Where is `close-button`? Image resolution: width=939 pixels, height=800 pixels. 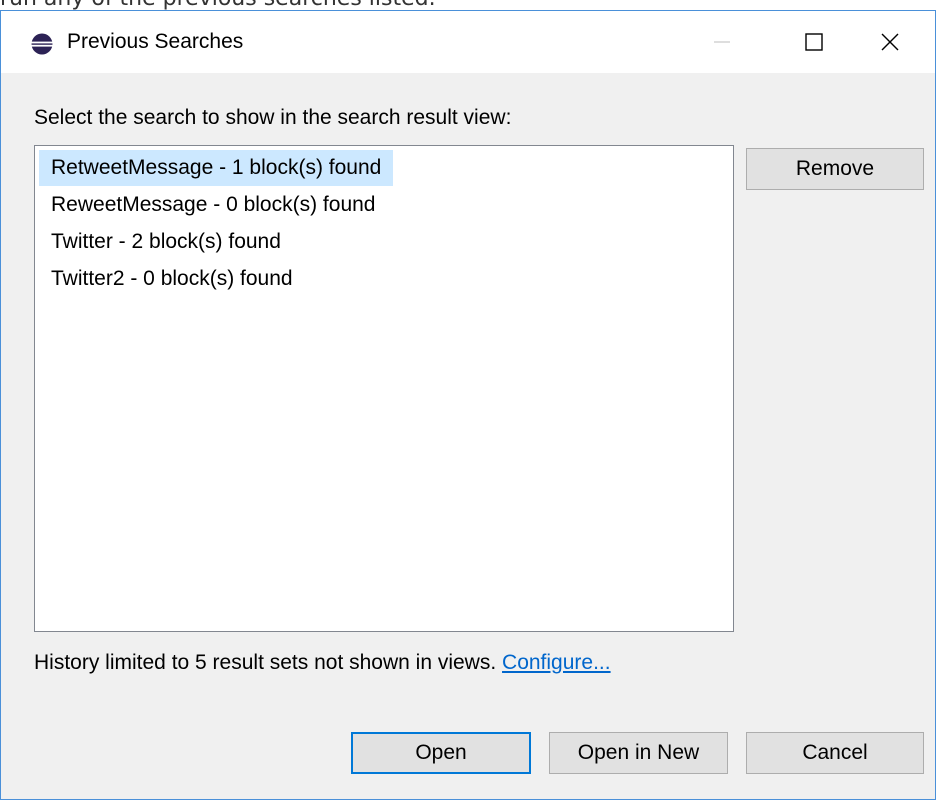 close-button is located at coordinates (890, 42).